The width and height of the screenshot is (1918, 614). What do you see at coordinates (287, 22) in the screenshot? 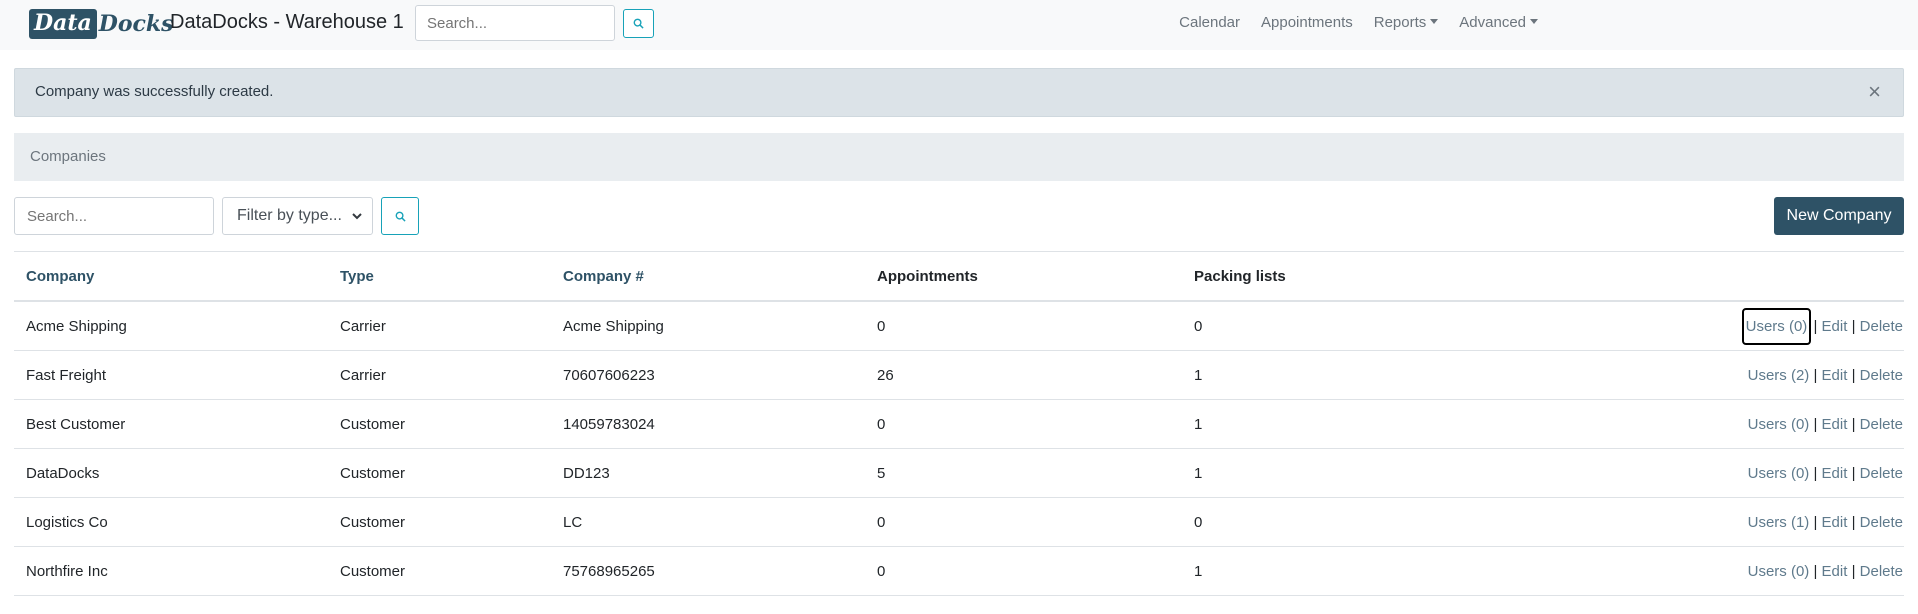
I see `app-title: DataDocks - Warehouse 1` at bounding box center [287, 22].